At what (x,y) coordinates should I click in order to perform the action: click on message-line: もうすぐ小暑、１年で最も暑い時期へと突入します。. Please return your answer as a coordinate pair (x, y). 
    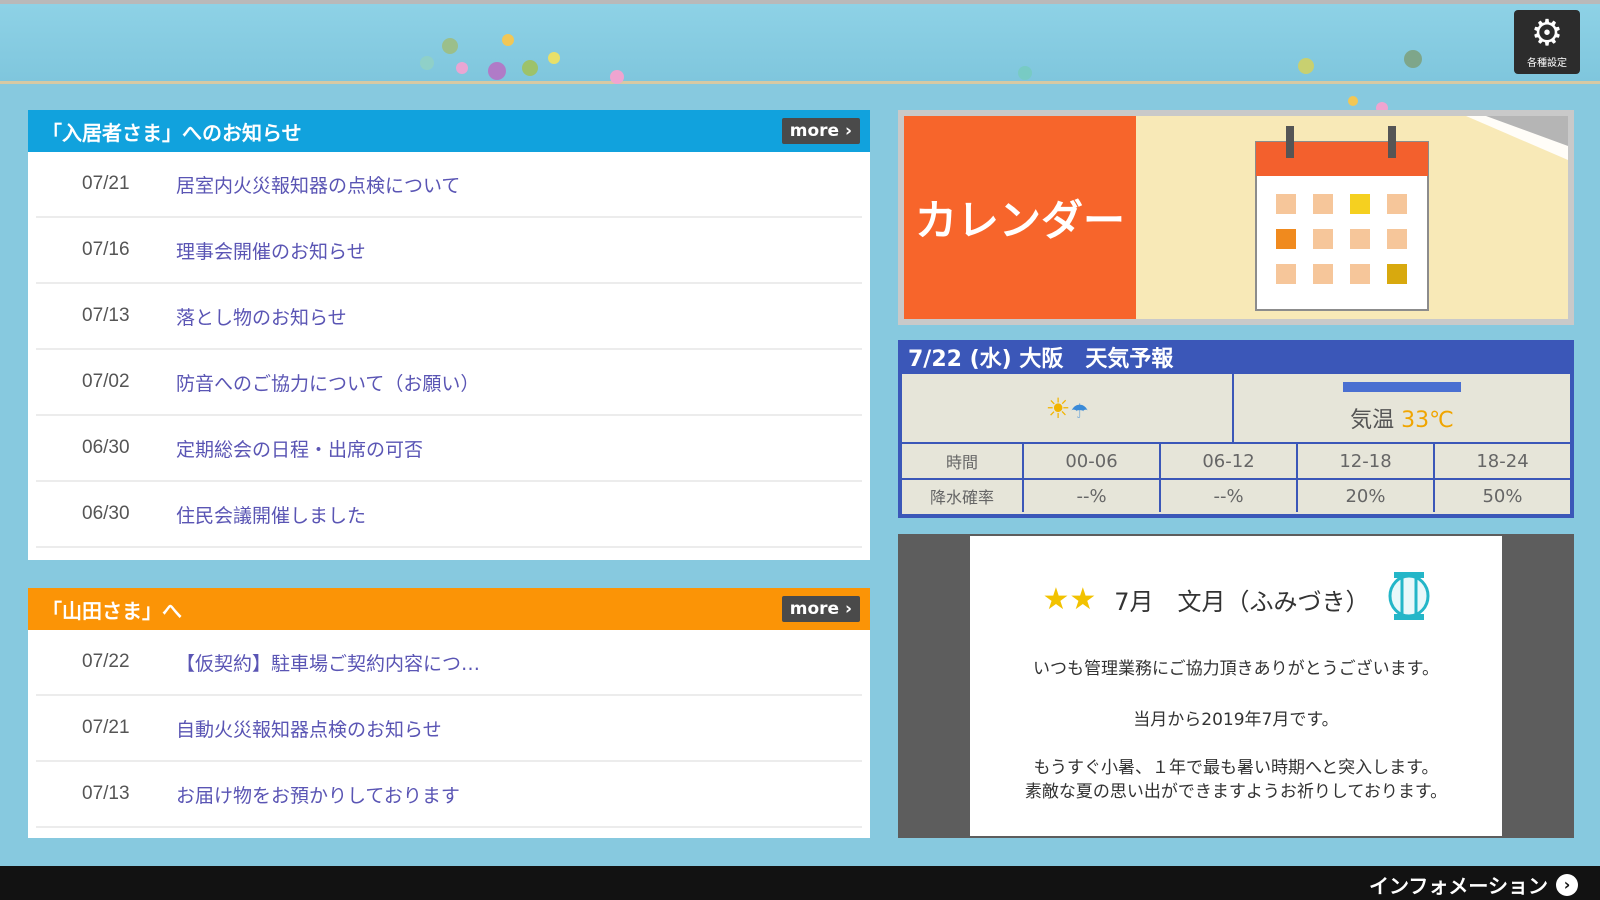
    Looking at the image, I should click on (1236, 768).